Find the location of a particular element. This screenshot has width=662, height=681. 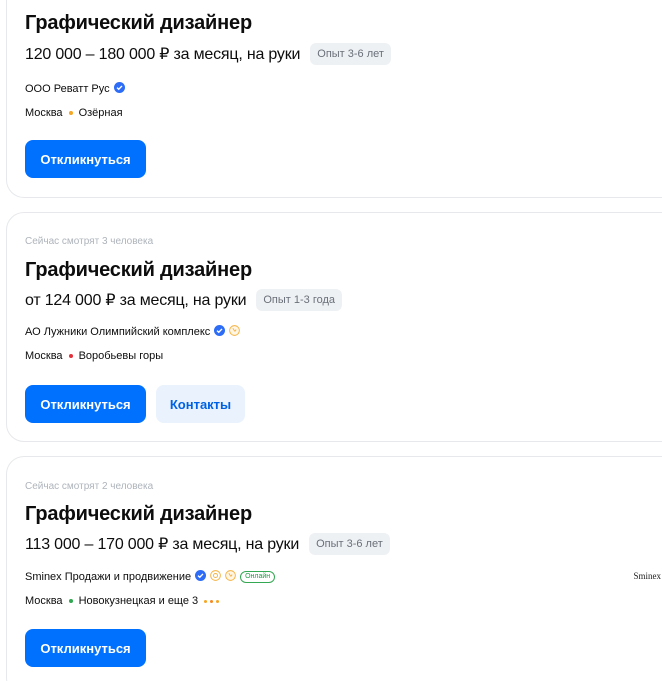

extra-metro-lines-icon is located at coordinates (210, 601).